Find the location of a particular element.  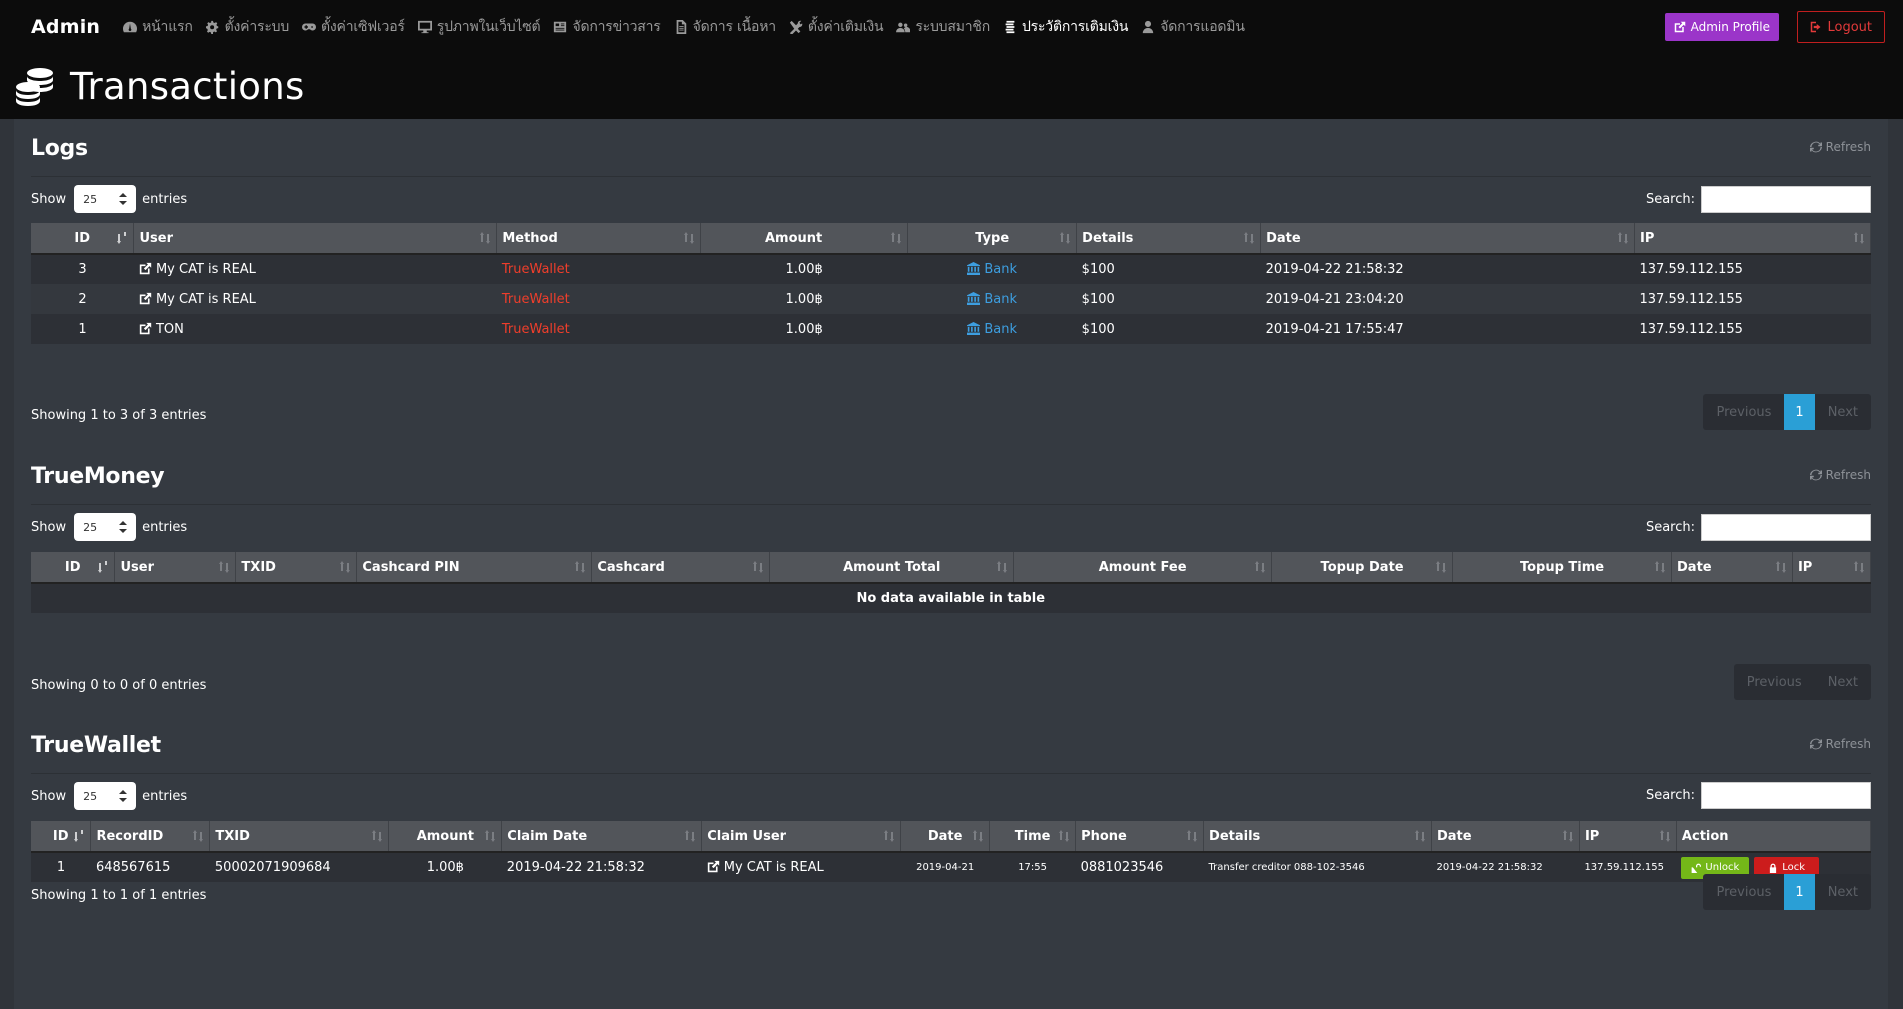

entries-label: entries is located at coordinates (165, 199).